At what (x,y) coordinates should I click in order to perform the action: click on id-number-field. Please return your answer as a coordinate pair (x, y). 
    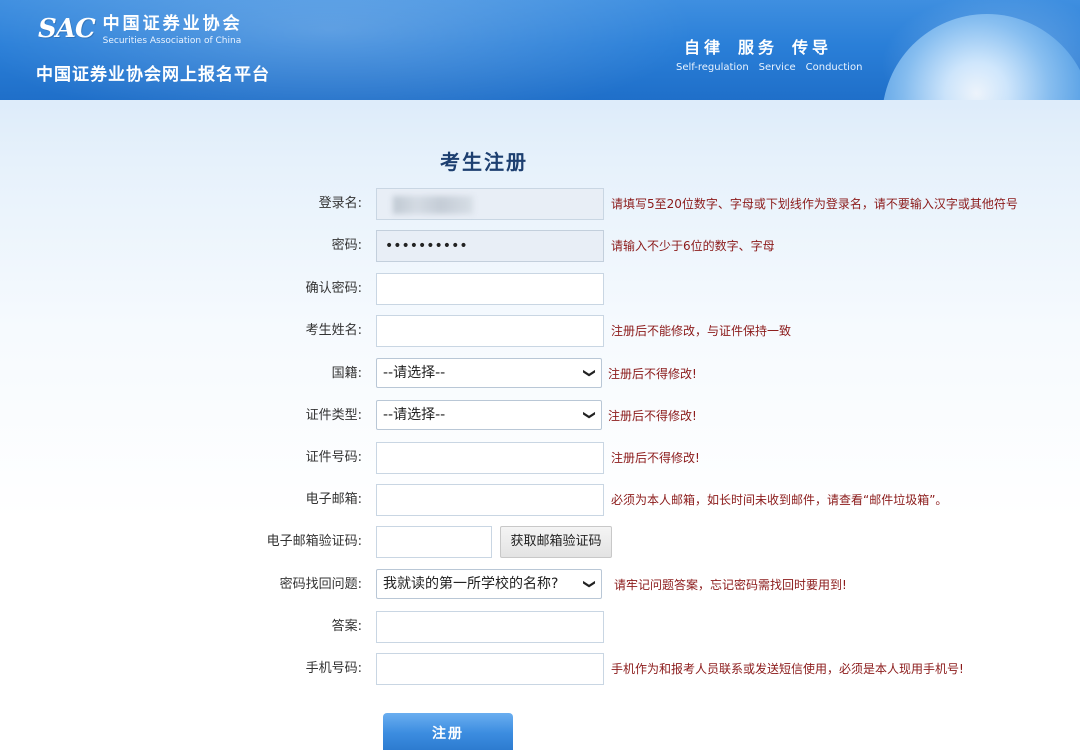
    Looking at the image, I should click on (490, 458).